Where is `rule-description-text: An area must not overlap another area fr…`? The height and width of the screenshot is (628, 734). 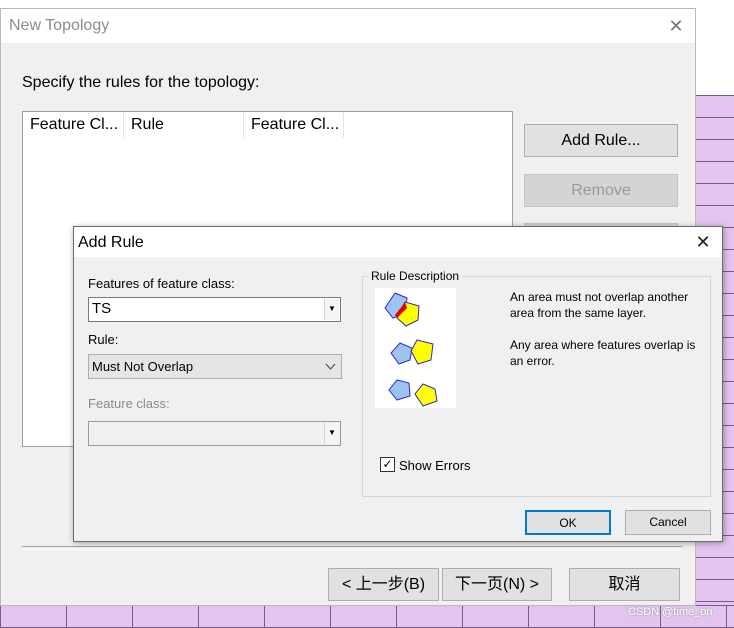
rule-description-text: An area must not overlap another area fr… is located at coordinates (610, 329).